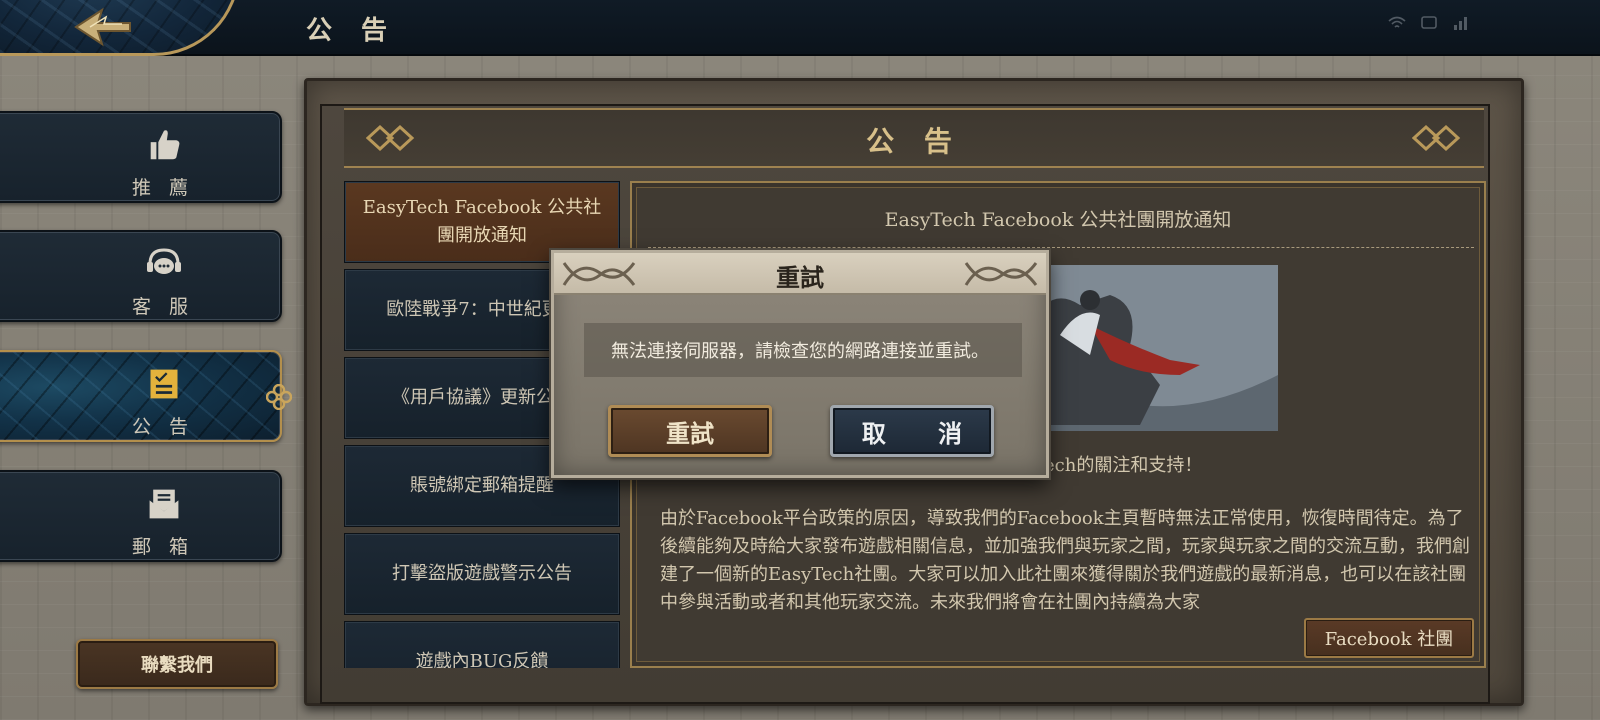 Image resolution: width=1600 pixels, height=720 pixels. What do you see at coordinates (482, 644) in the screenshot?
I see `list-item: 遊戲內BUG反饋` at bounding box center [482, 644].